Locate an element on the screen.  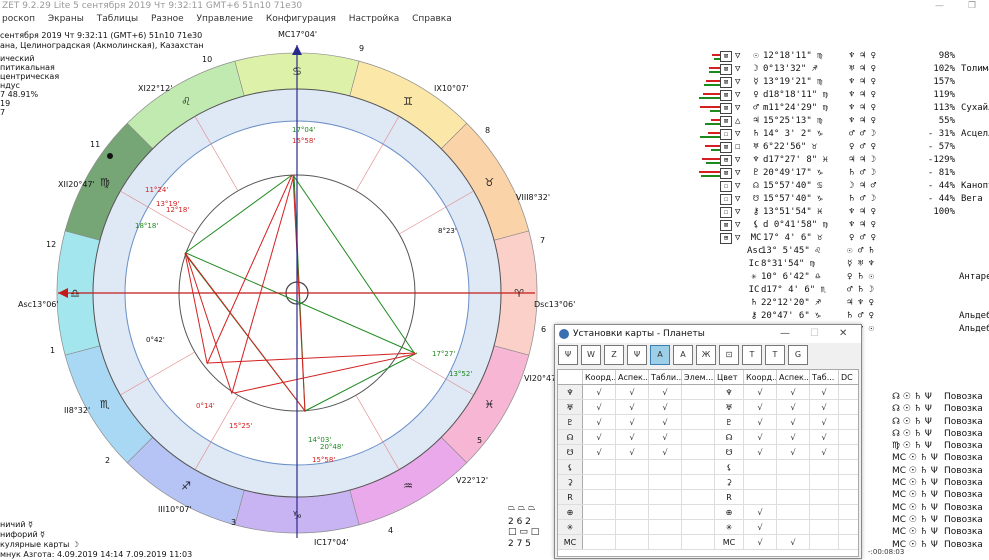
position-row: ⊞ ▽ ♆ d17°27' 8" ♓ ♃ ♃ ☽ -129% is located at coordinates (842, 160).